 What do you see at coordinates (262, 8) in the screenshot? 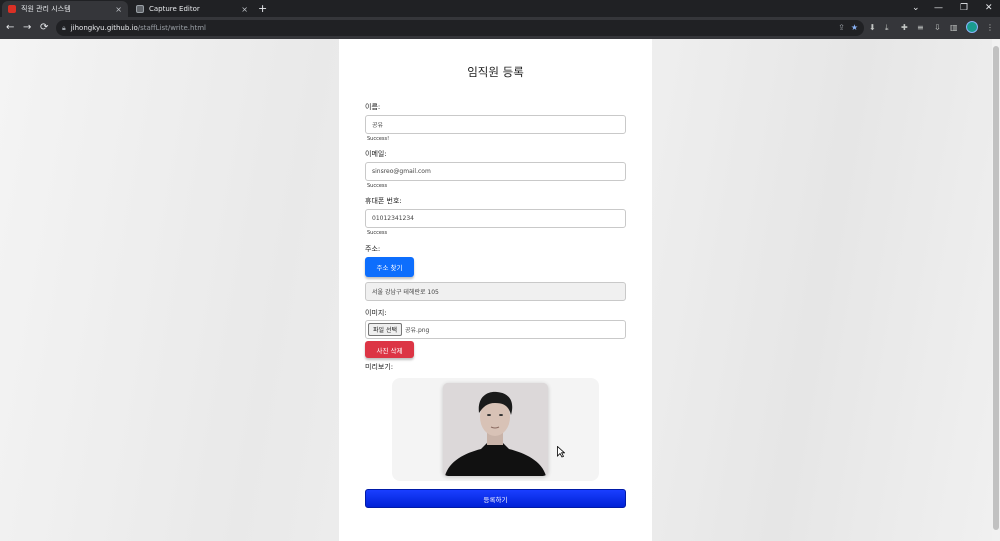
I see `new-tab-button: +` at bounding box center [262, 8].